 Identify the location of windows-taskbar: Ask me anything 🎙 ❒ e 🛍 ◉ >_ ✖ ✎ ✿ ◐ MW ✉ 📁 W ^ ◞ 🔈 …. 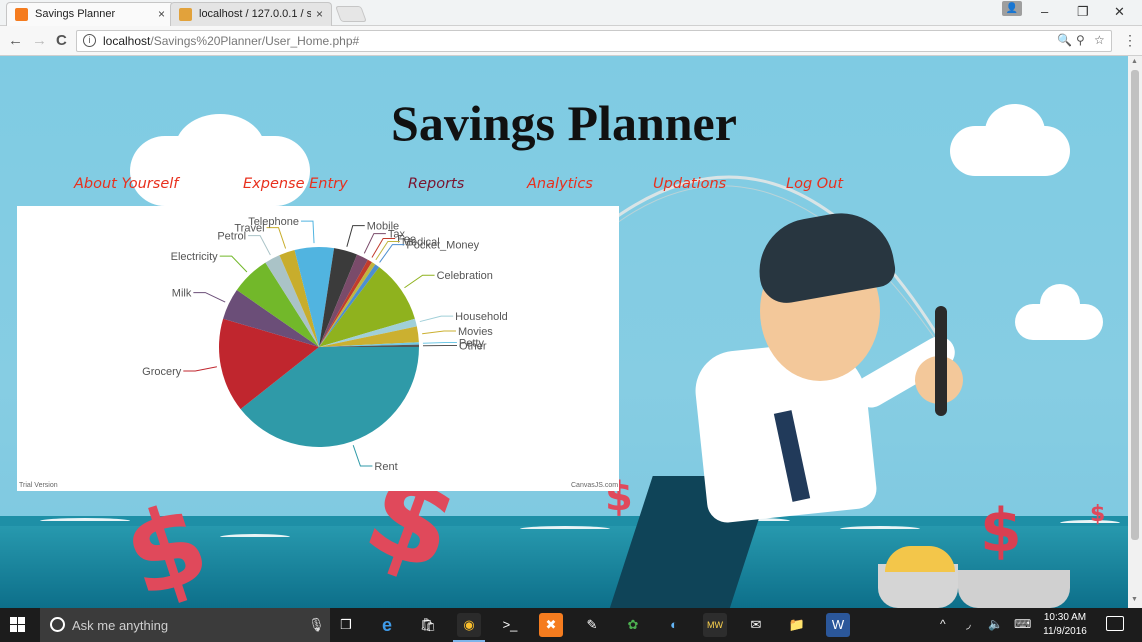
(571, 625).